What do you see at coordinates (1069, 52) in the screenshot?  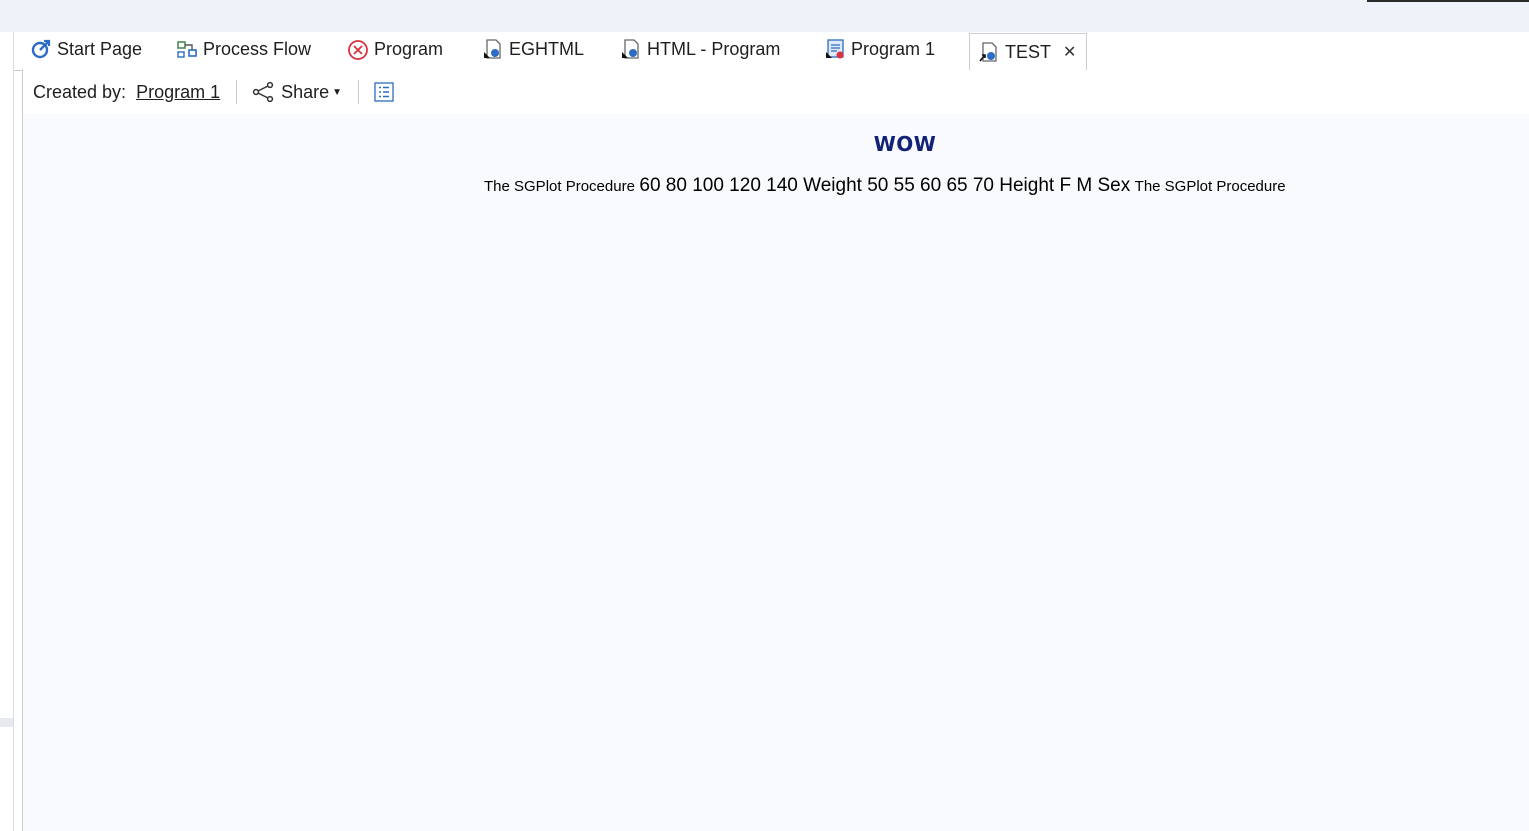 I see `close-icon: ✕` at bounding box center [1069, 52].